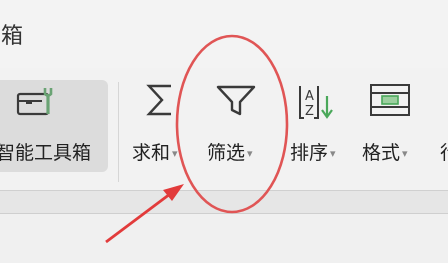 The height and width of the screenshot is (263, 448). Describe the element at coordinates (155, 153) in the screenshot. I see `sum-label: 求和 ▾` at that location.